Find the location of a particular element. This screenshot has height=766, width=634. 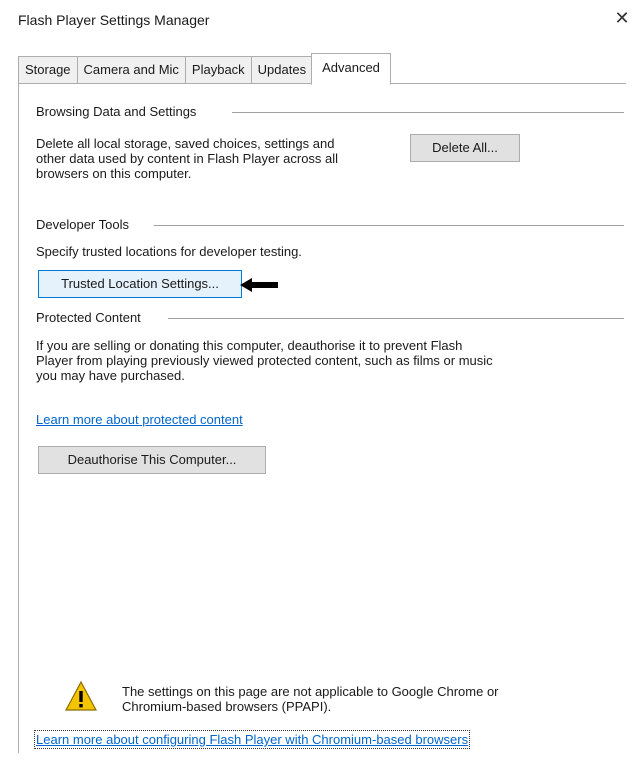

window-title: Flash Player Settings Manager is located at coordinates (114, 20).